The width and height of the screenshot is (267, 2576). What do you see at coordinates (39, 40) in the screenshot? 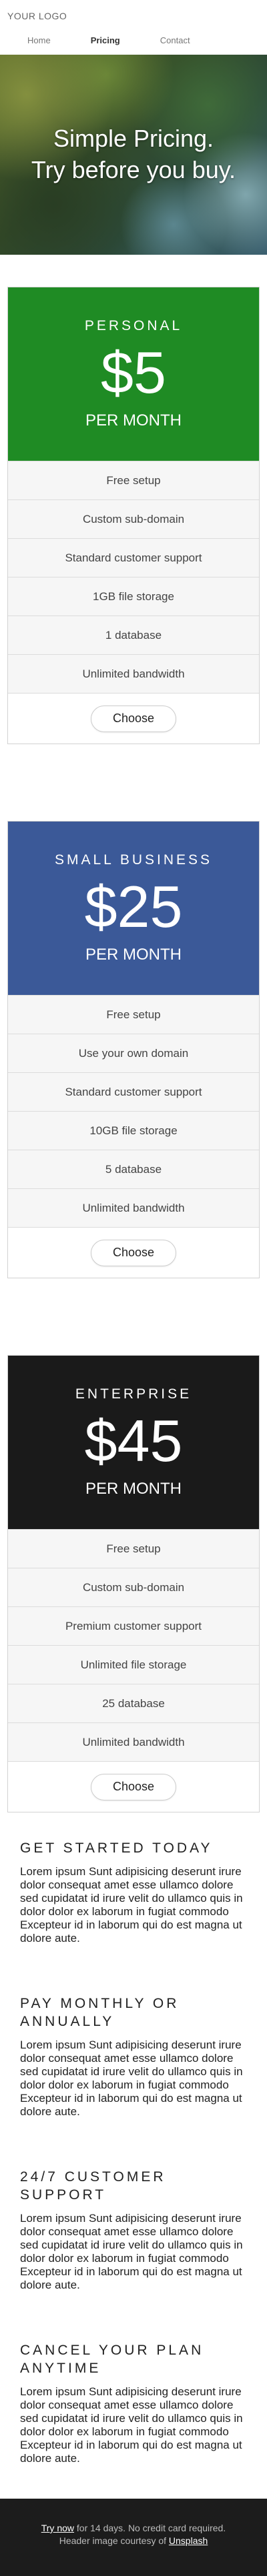
I see `nav-home: Home` at bounding box center [39, 40].